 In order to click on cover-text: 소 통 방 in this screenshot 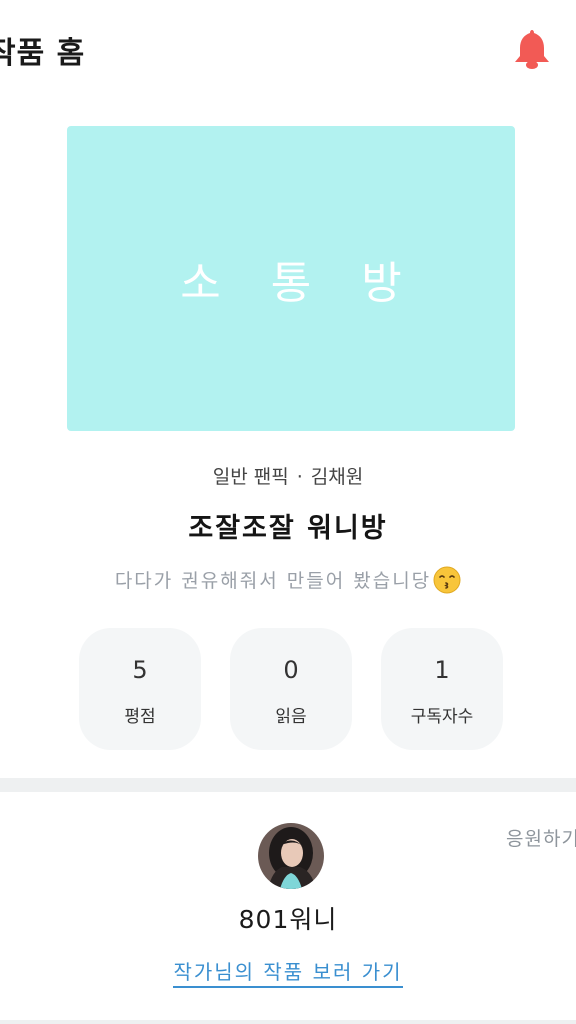, I will do `click(300, 283)`.